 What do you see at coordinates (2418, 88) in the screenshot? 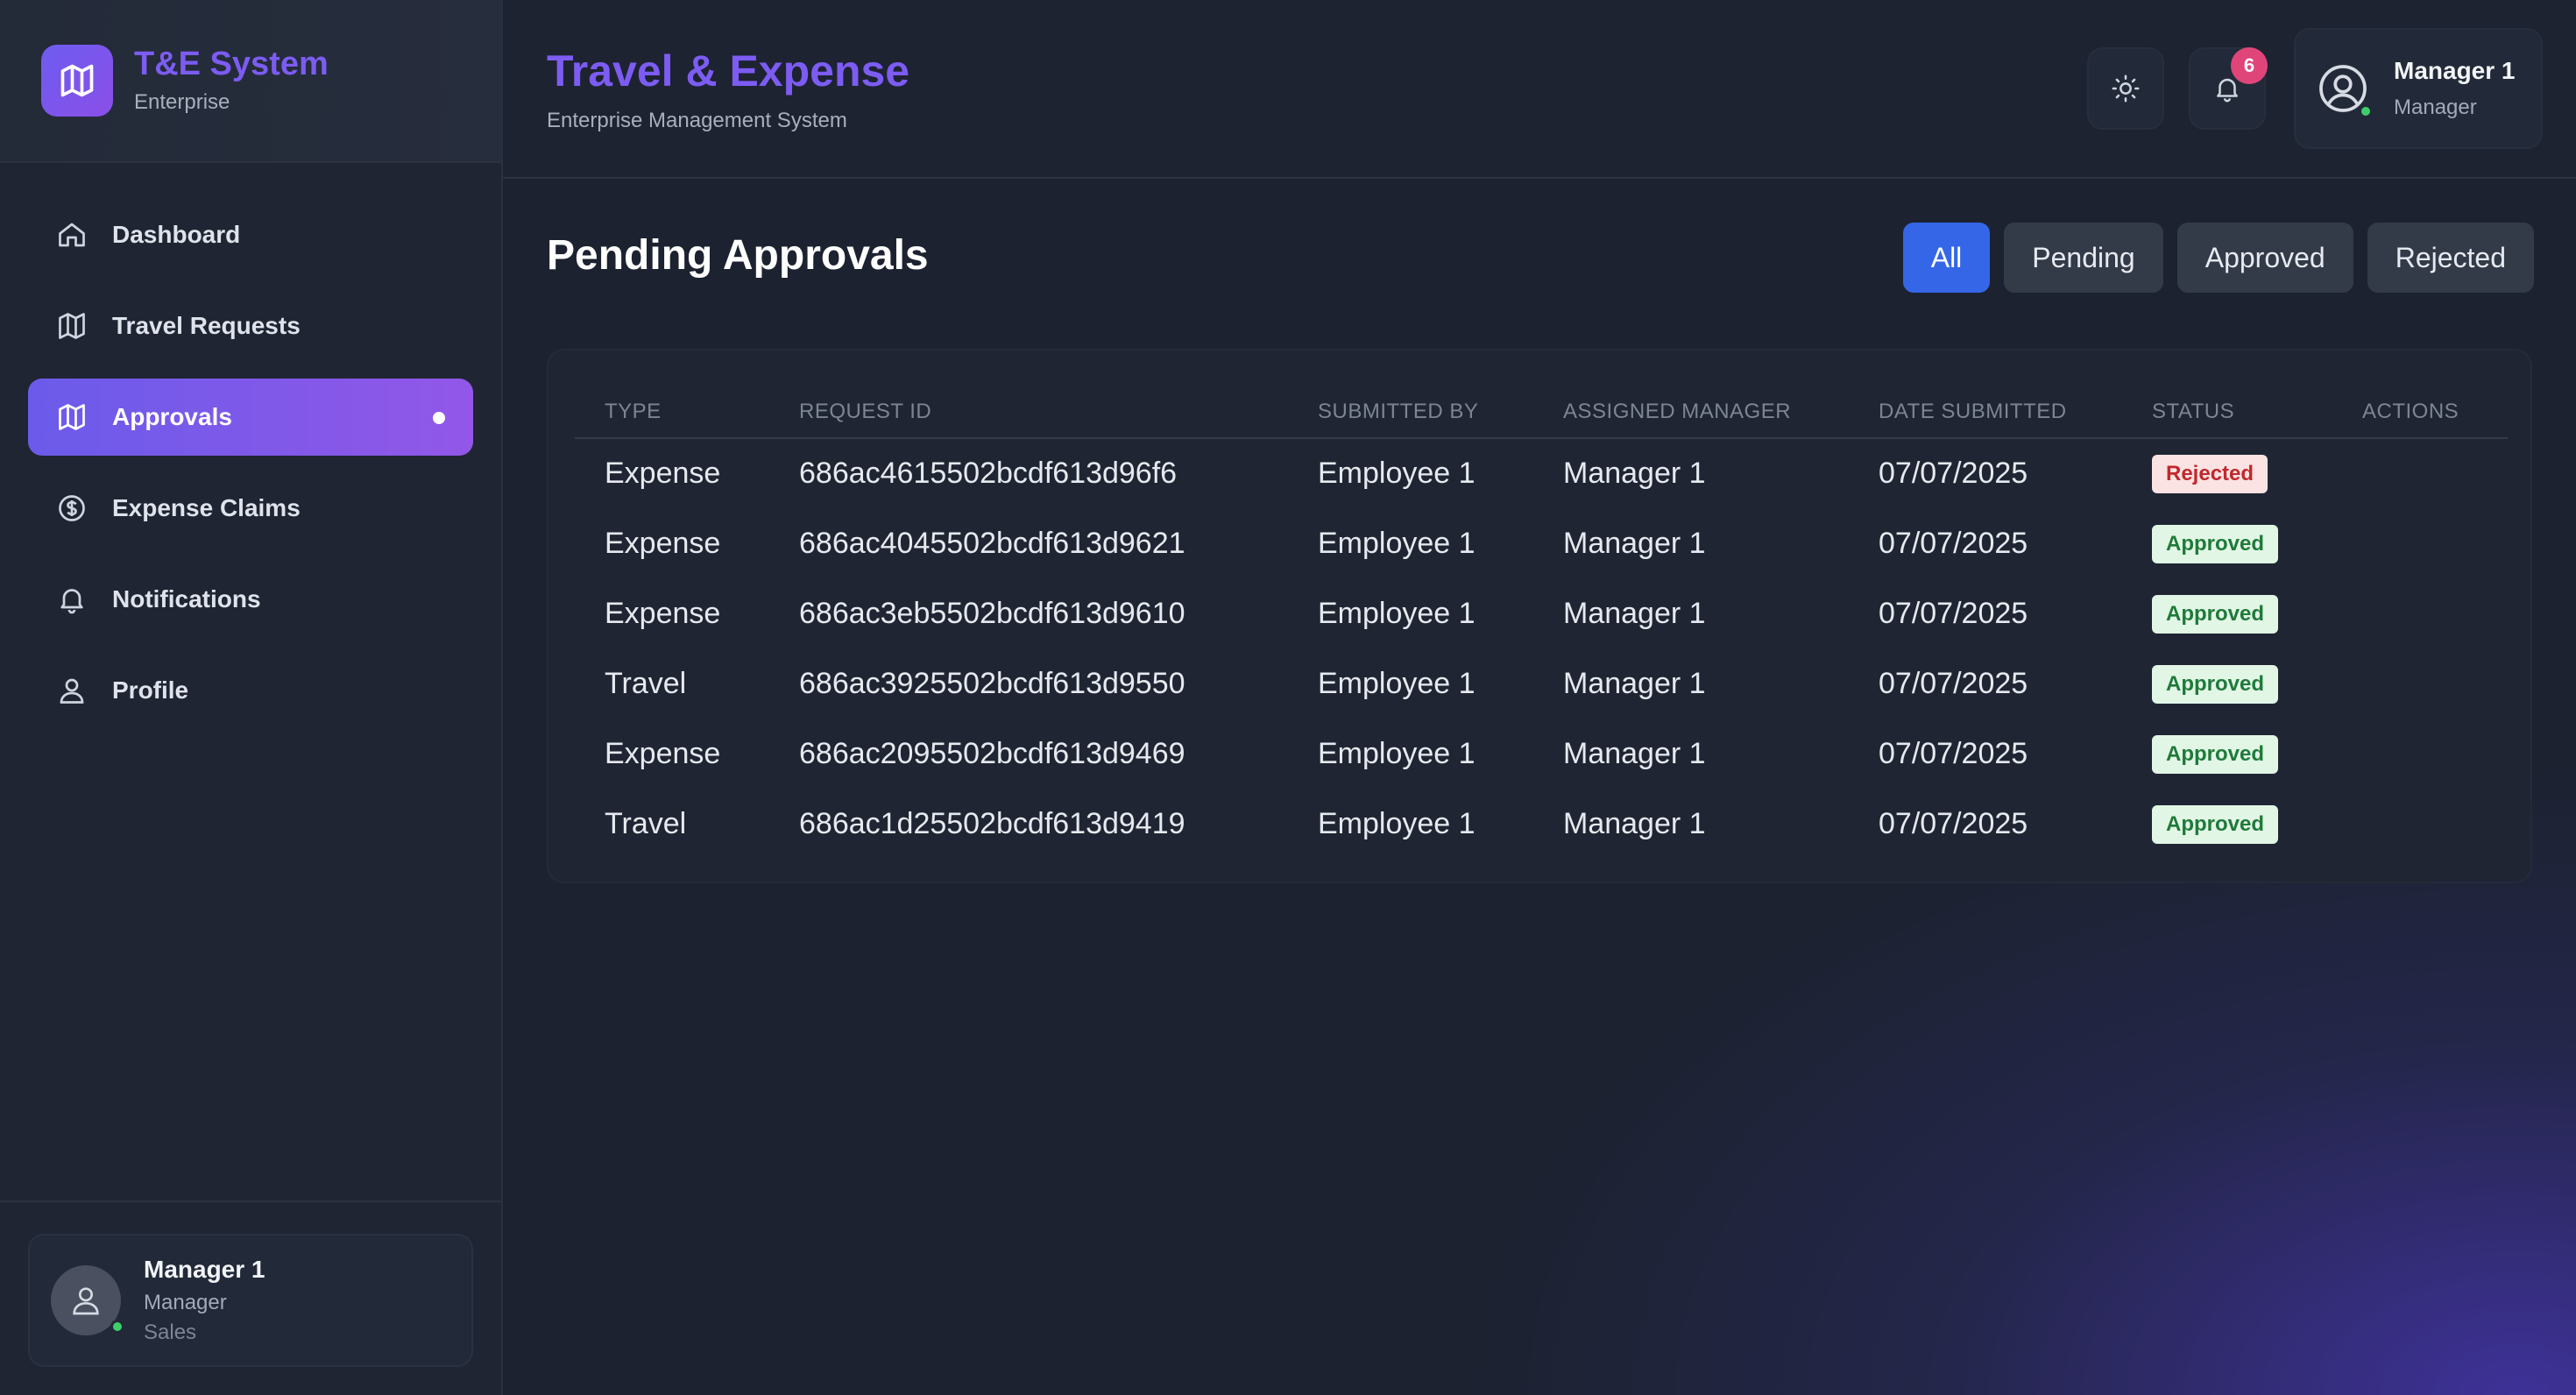
I see `header-user-menu: Manager 1 Manager` at bounding box center [2418, 88].